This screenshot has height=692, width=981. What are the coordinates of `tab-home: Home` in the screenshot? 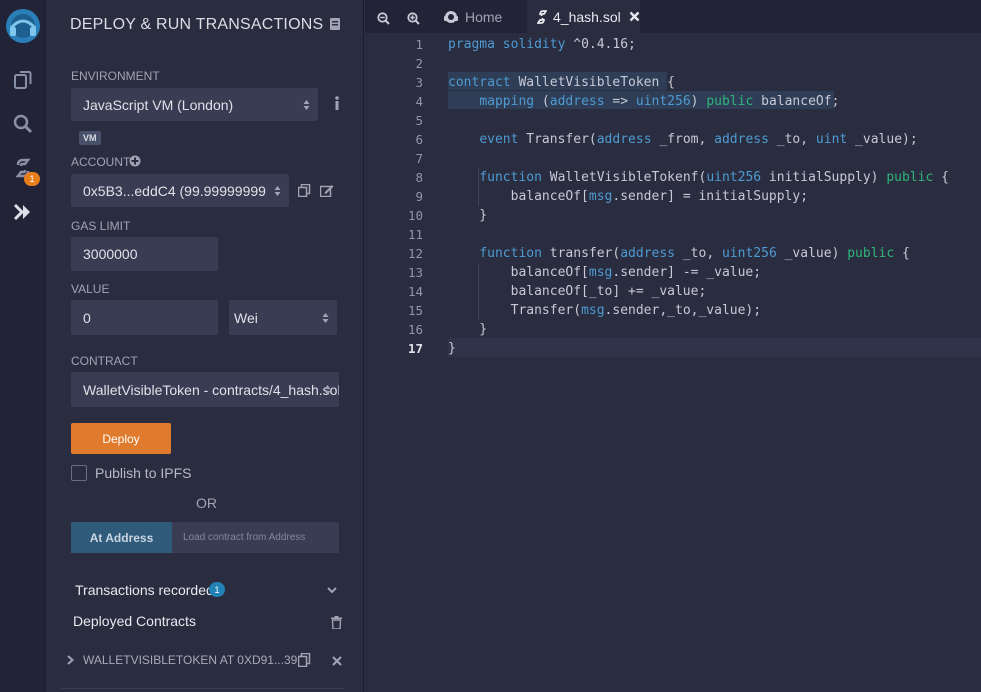 It's located at (480, 16).